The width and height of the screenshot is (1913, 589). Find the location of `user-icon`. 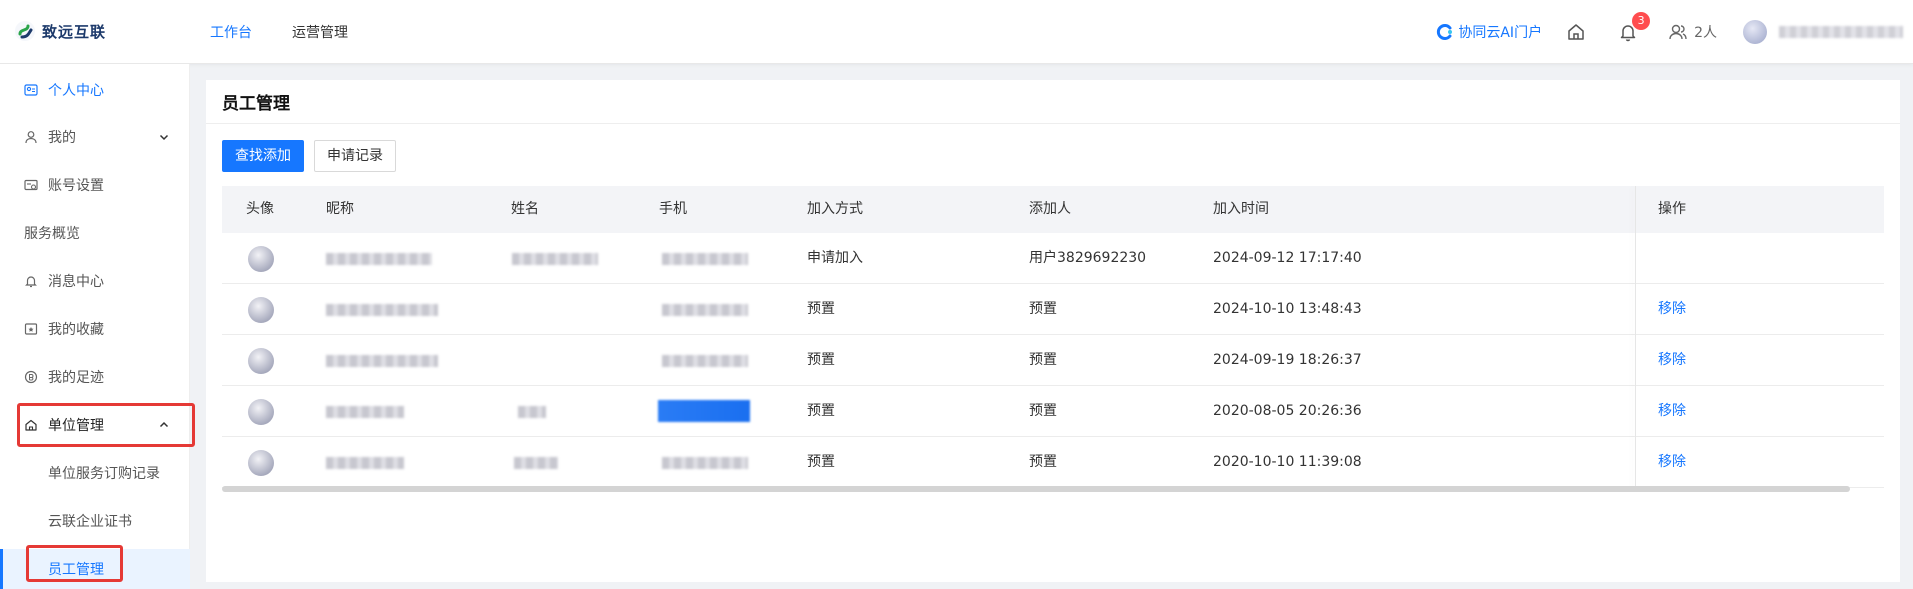

user-icon is located at coordinates (31, 137).